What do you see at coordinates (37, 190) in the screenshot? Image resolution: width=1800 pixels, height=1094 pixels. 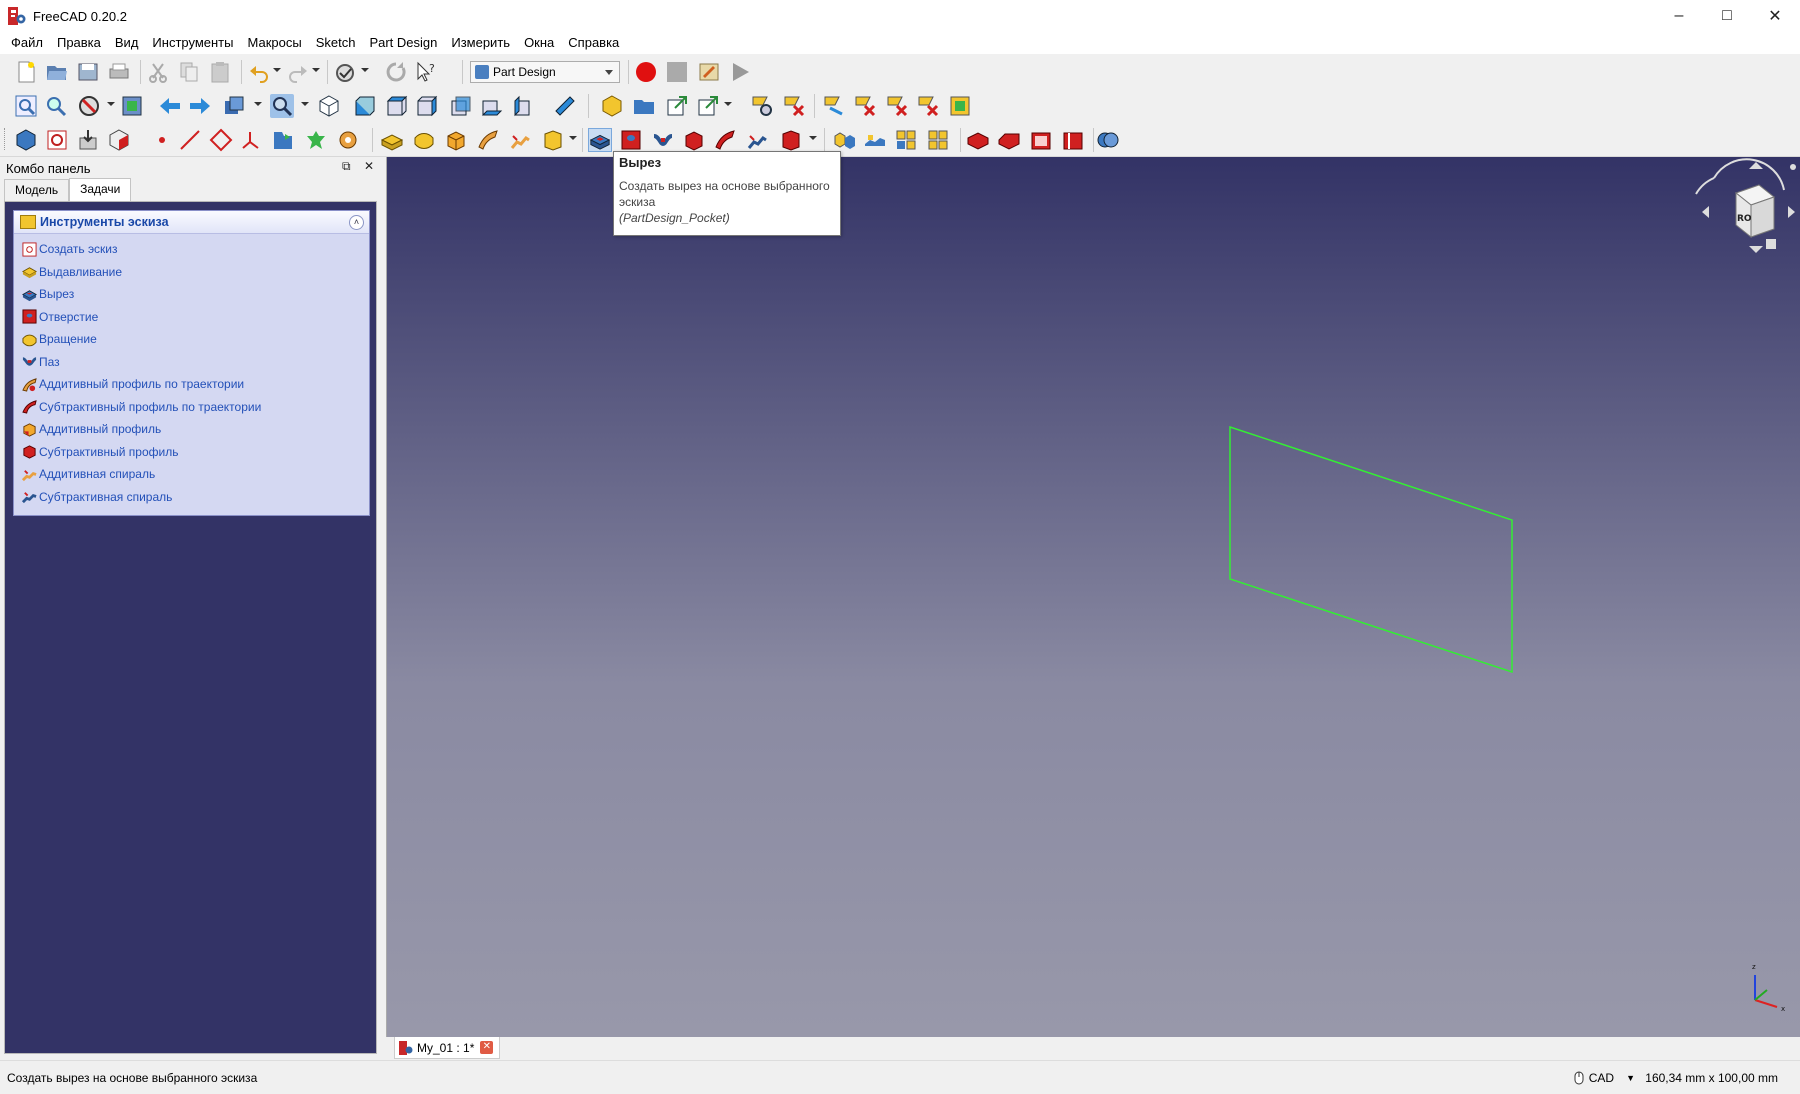 I see `tab-model: Модель` at bounding box center [37, 190].